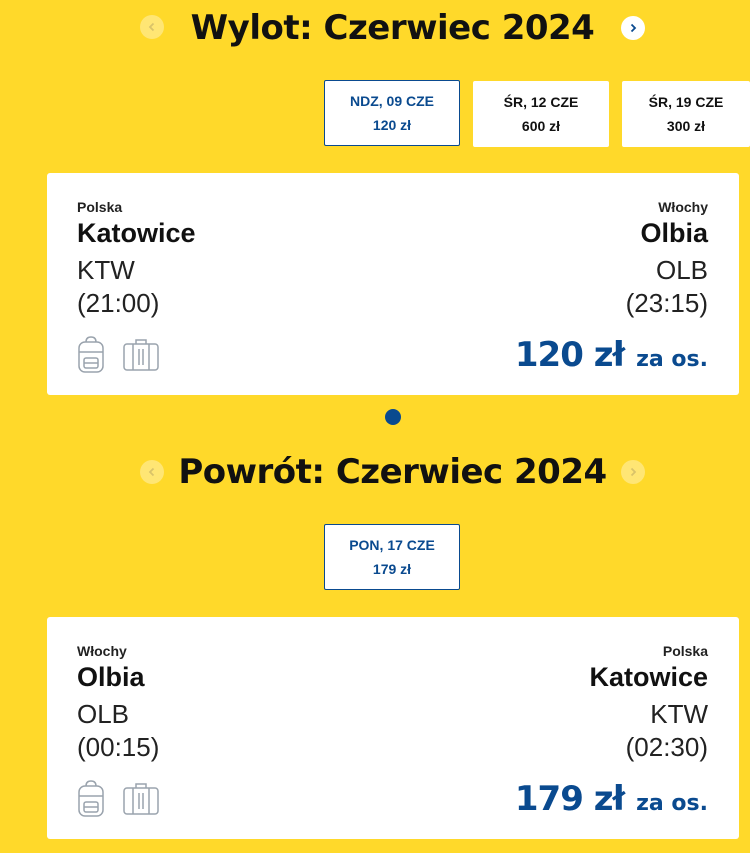  I want to click on date-label: ŚR, 12 CZE, so click(541, 102).